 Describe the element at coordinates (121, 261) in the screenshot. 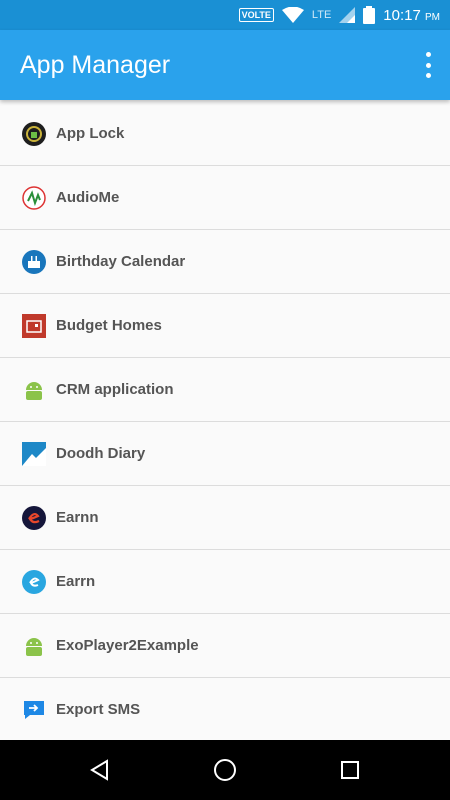

I see `app-name: Birthday Calendar` at that location.